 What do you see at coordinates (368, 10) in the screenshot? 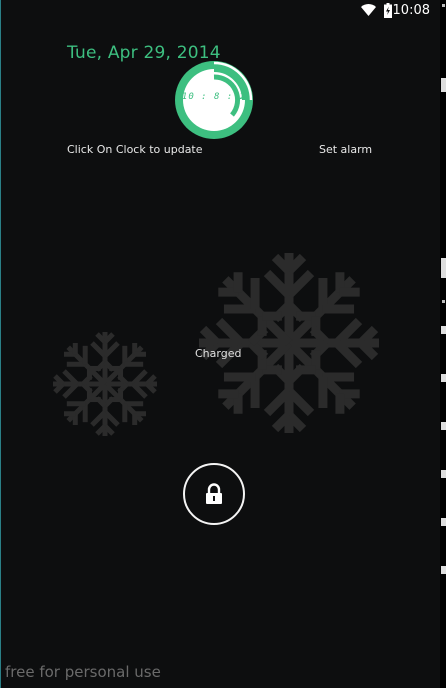
I see `wifi-icon` at bounding box center [368, 10].